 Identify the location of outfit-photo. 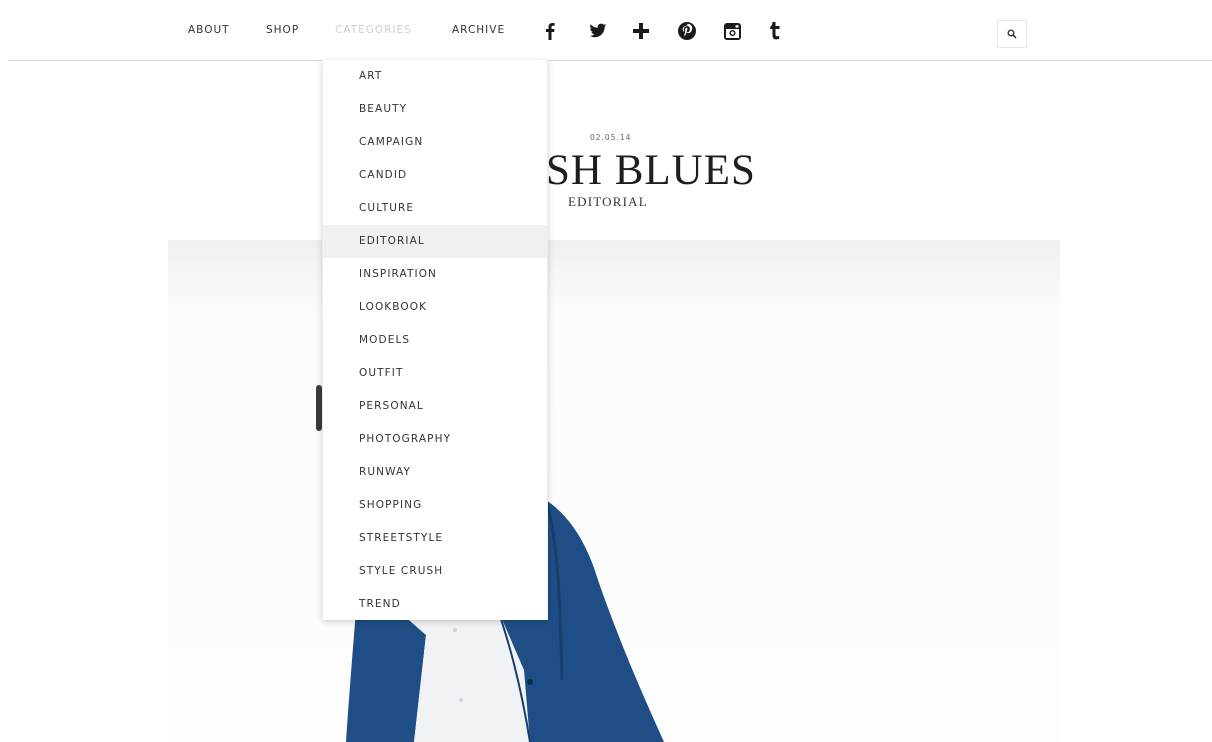
(505, 620).